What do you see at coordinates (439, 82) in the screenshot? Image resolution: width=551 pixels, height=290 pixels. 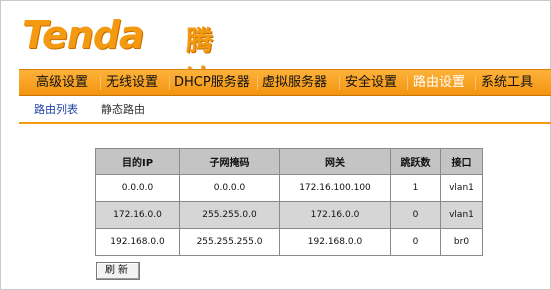 I see `nav-routing-settings: 路由设置` at bounding box center [439, 82].